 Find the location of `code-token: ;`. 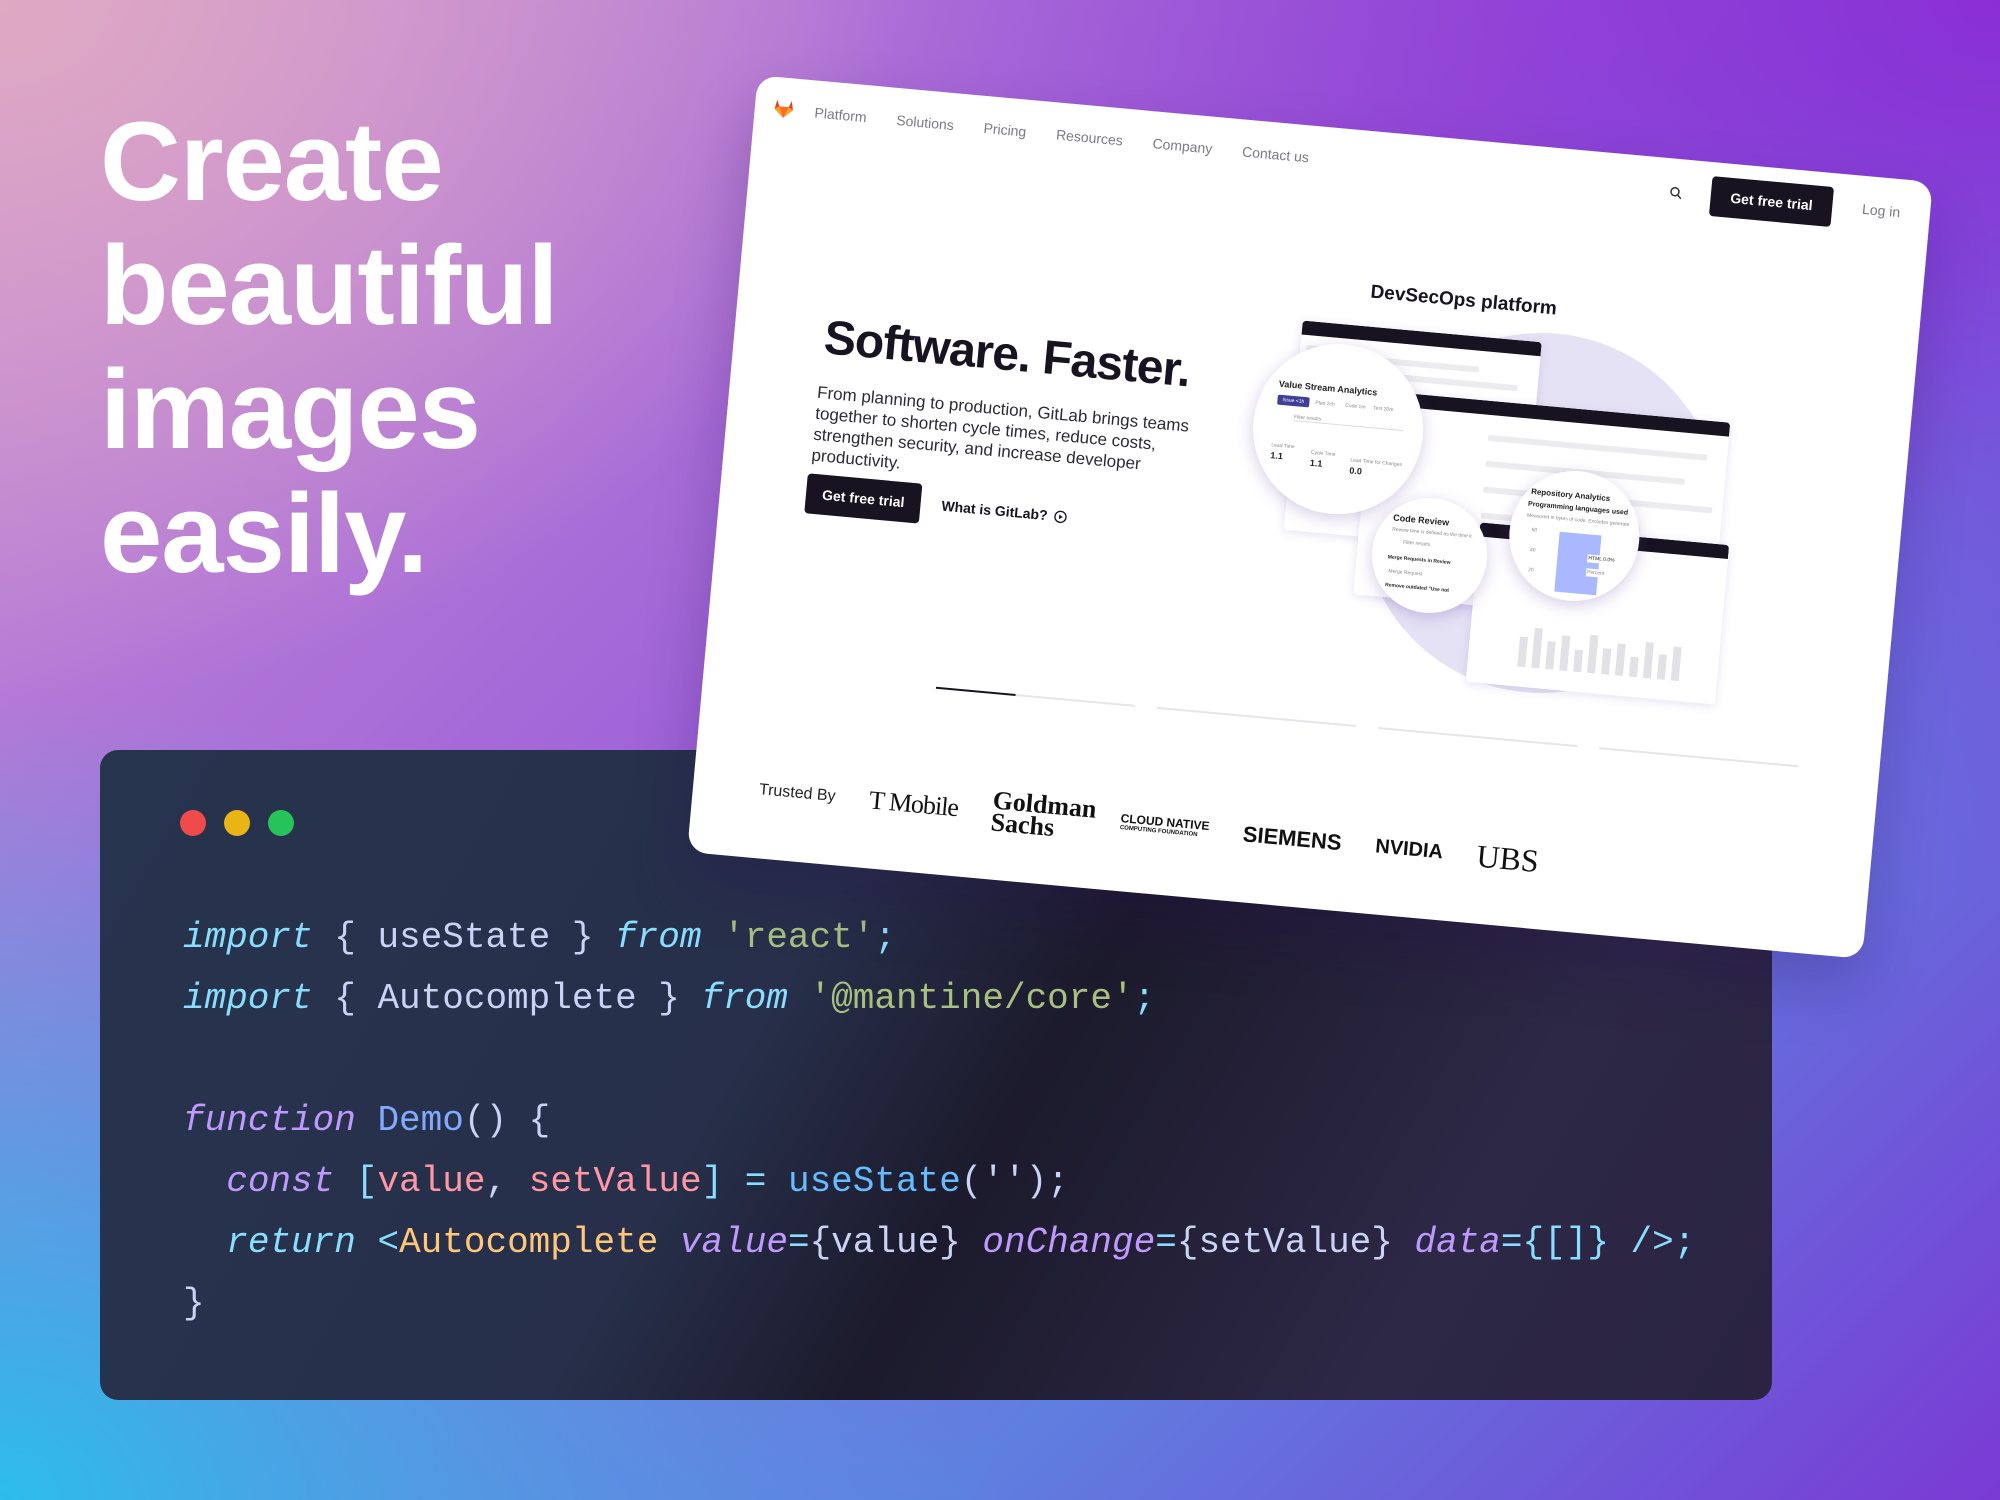

code-token: ; is located at coordinates (885, 937).